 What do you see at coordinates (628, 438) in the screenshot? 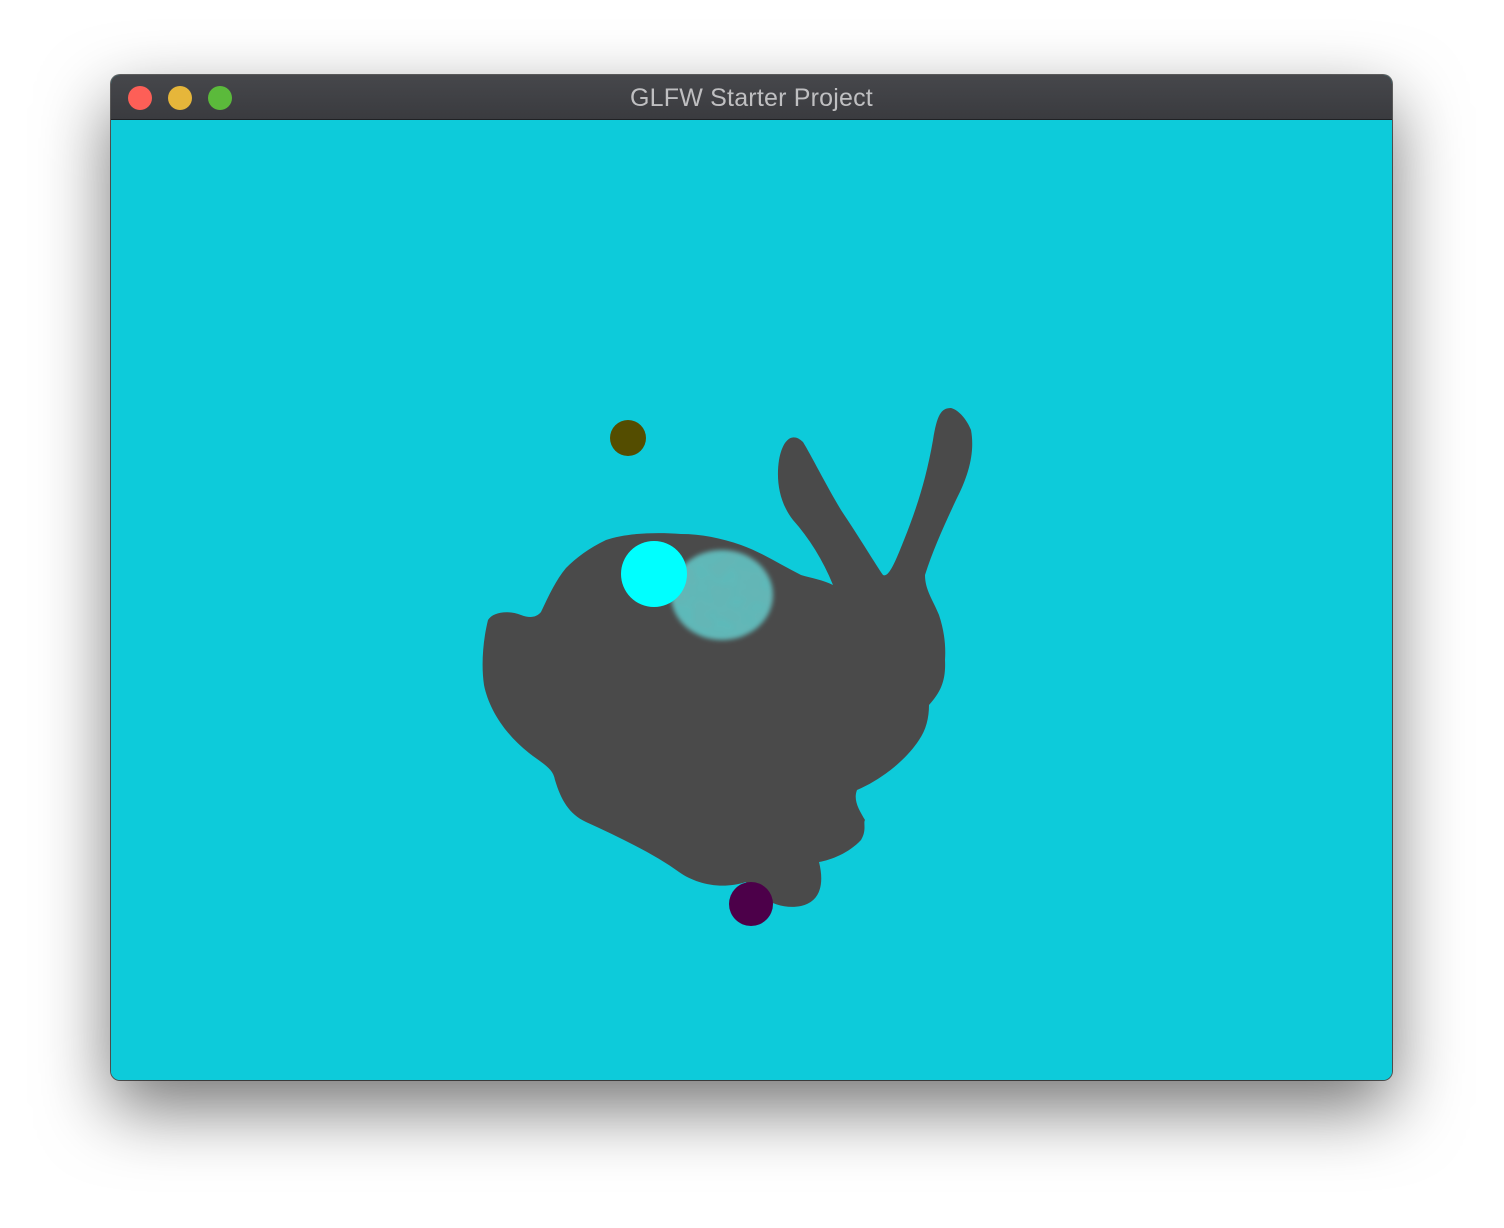
I see `olive-light-sphere` at bounding box center [628, 438].